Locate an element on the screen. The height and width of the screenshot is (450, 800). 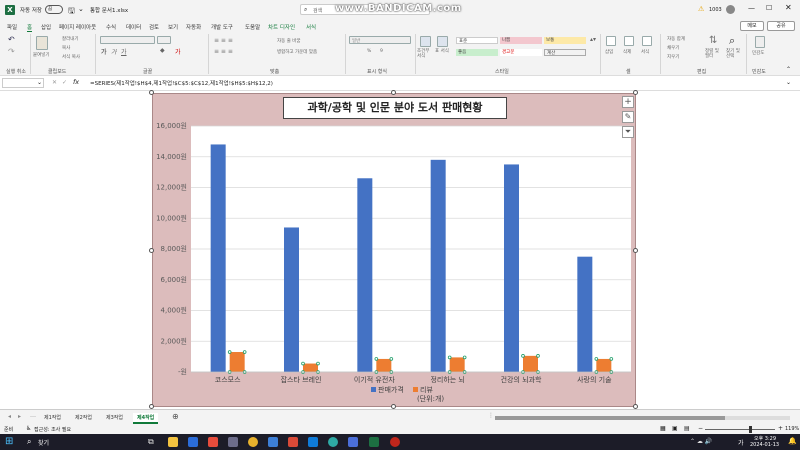
bold-icon: 가 is located at coordinates (104, 51).